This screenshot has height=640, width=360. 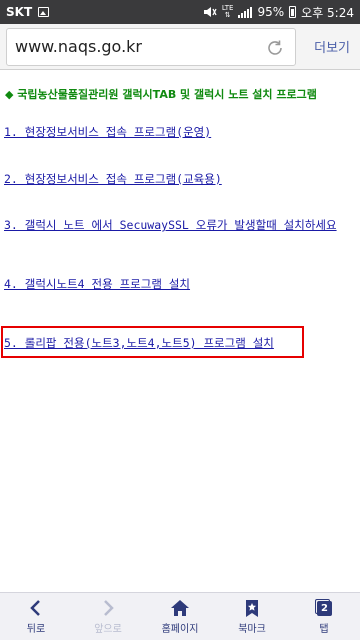 I want to click on tab-count: 2, so click(x=324, y=608).